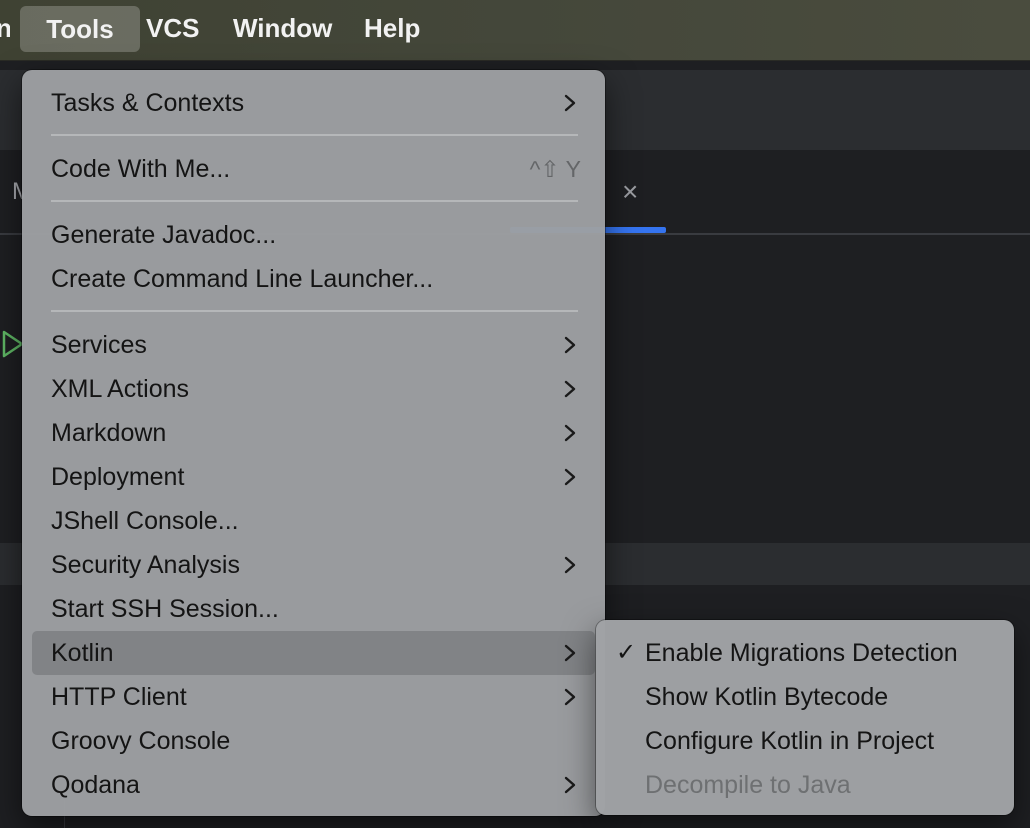  I want to click on menubar-item-vcs: VCS, so click(172, 28).